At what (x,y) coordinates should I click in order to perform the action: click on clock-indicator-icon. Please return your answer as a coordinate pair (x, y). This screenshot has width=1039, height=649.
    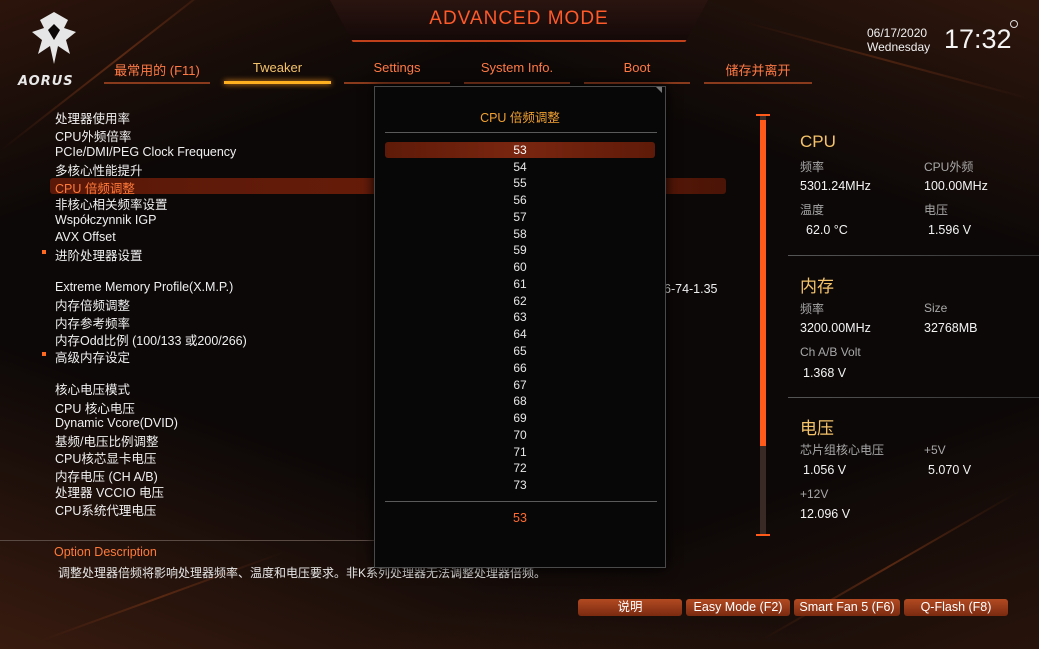
    Looking at the image, I should click on (1014, 24).